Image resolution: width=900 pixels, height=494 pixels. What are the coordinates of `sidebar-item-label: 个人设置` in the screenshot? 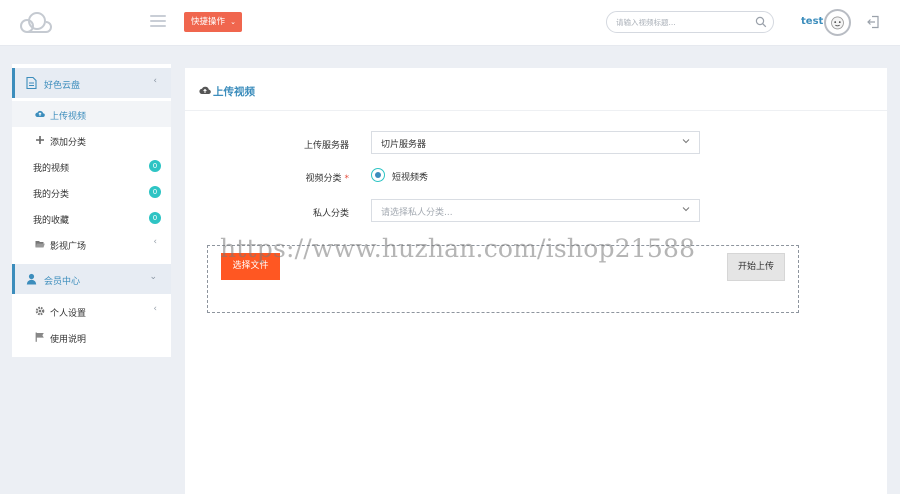 It's located at (68, 314).